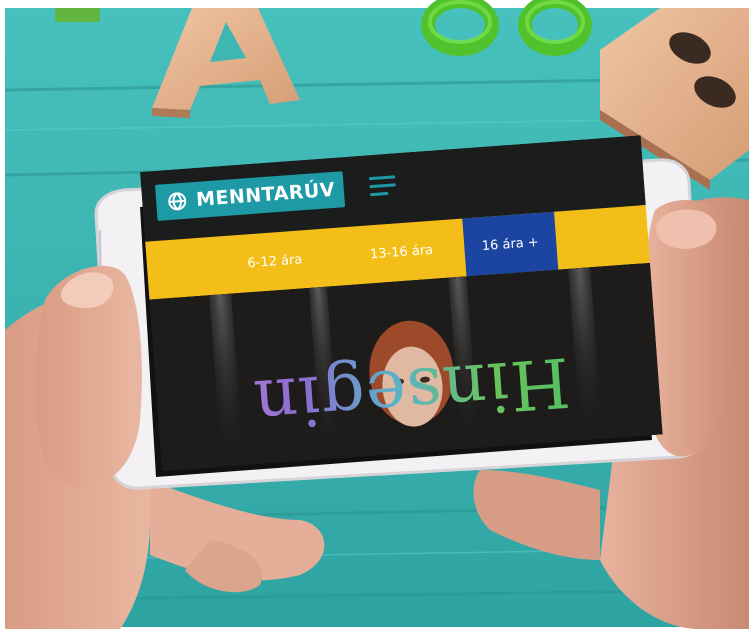 This screenshot has width=751, height=629. What do you see at coordinates (275, 261) in the screenshot?
I see `tab-6-12: 6-12 ára` at bounding box center [275, 261].